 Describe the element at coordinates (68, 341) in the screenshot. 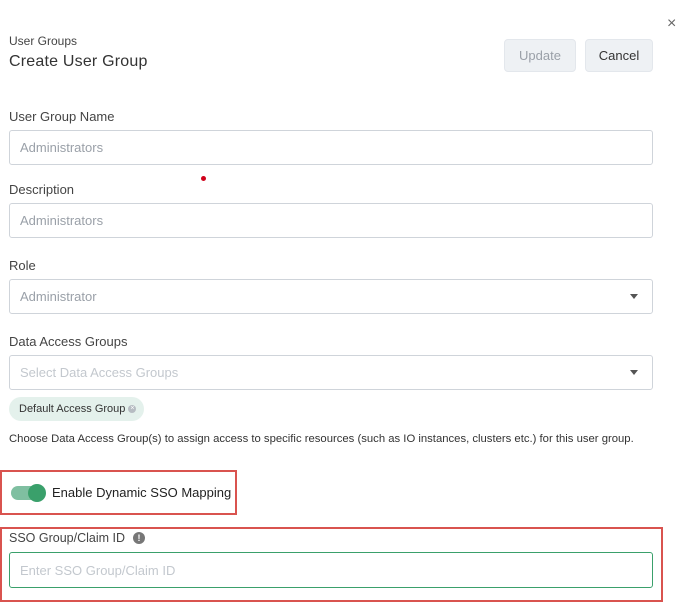

I see `data-access-groups-label: Data Access Groups` at that location.